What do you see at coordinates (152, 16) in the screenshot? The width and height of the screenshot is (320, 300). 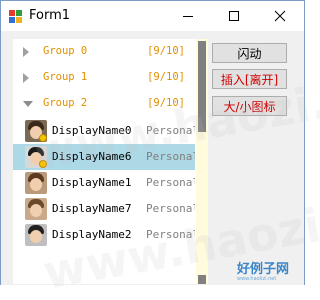 I see `title-bar: Form1` at bounding box center [152, 16].